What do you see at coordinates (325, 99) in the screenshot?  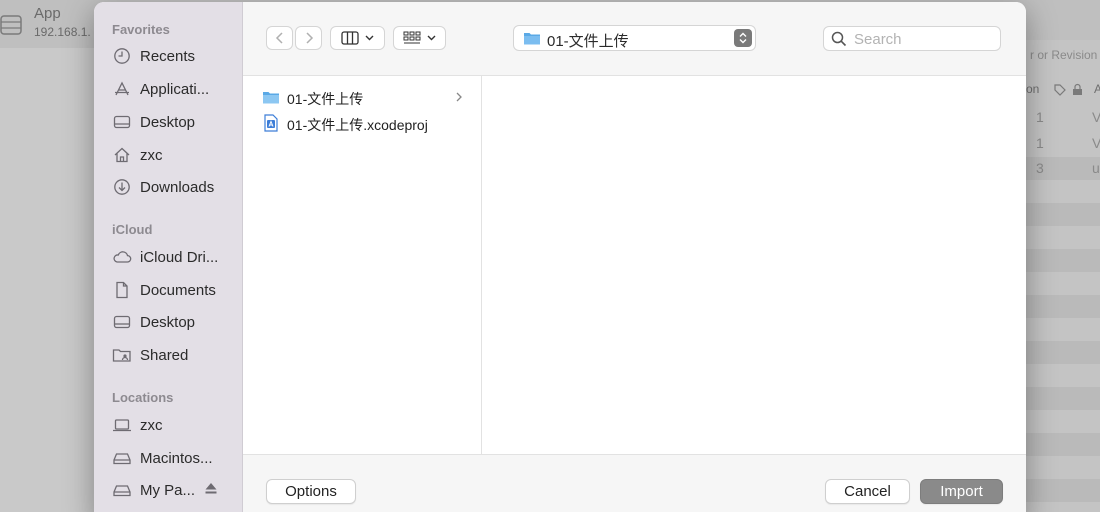 I see `file-name: 01-文件上传` at bounding box center [325, 99].